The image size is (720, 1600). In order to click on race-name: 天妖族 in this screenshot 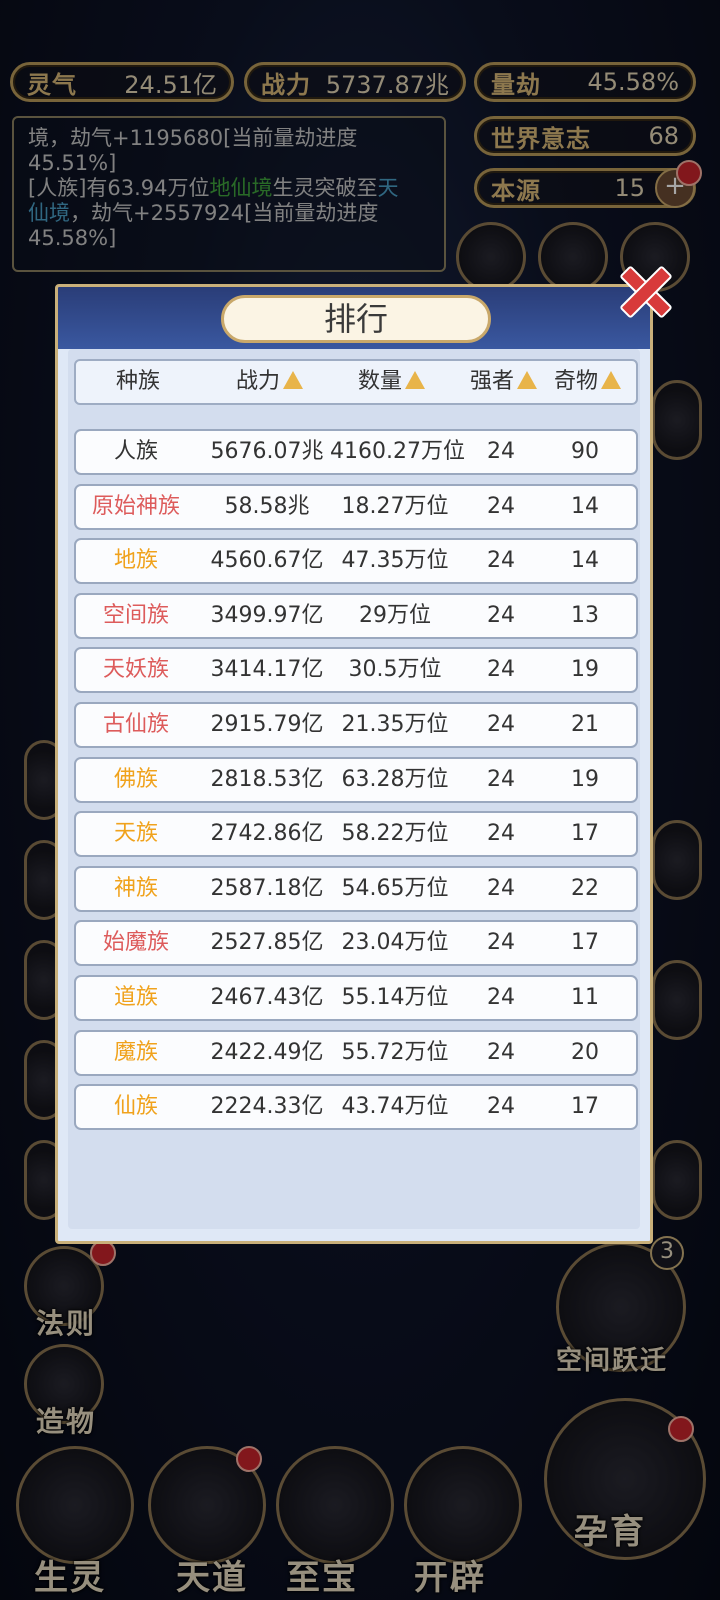, I will do `click(135, 670)`.